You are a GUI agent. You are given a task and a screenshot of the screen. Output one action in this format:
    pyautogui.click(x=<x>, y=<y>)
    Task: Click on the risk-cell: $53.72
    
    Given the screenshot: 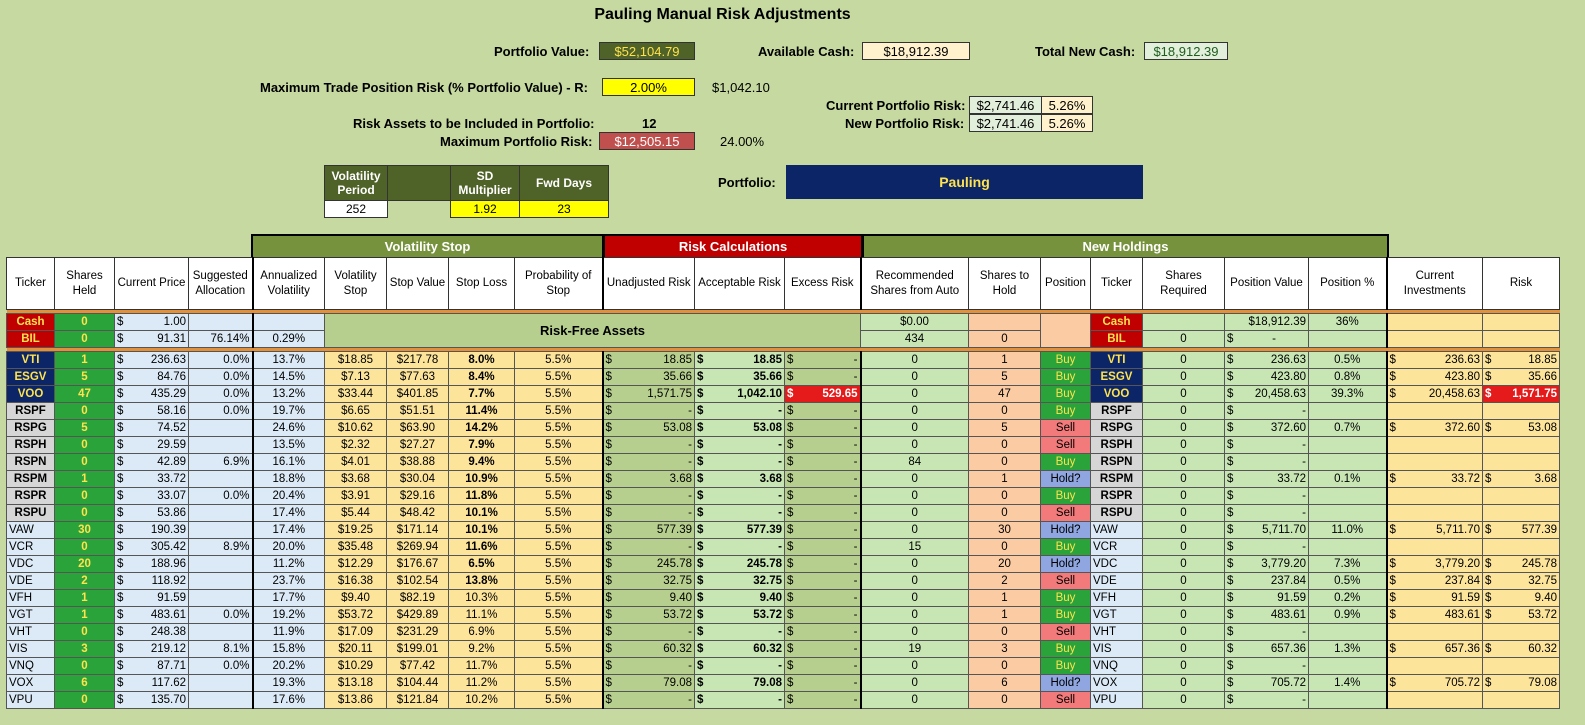 What is the action you would take?
    pyautogui.click(x=1521, y=615)
    